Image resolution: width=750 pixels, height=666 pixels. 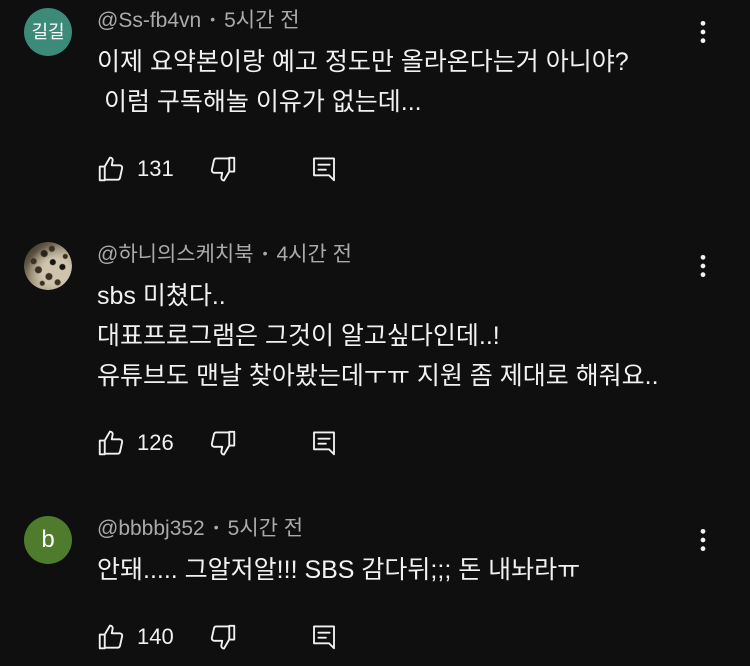 I want to click on comment-actions: 126, so click(x=397, y=443).